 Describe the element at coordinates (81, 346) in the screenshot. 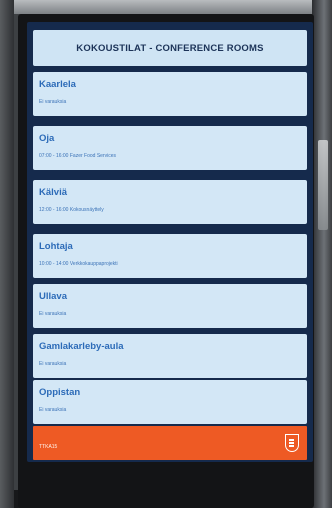

I see `room-name: Gamlakarleby-aula` at that location.